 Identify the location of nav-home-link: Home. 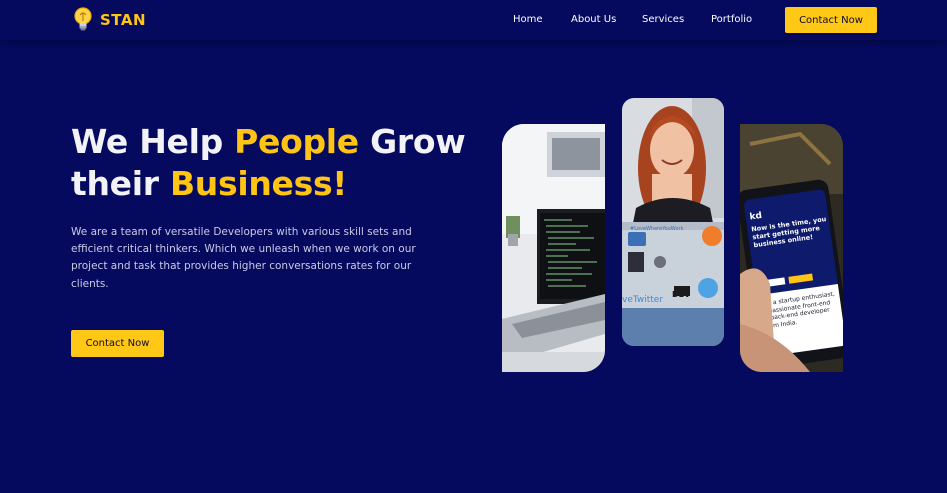
(528, 19).